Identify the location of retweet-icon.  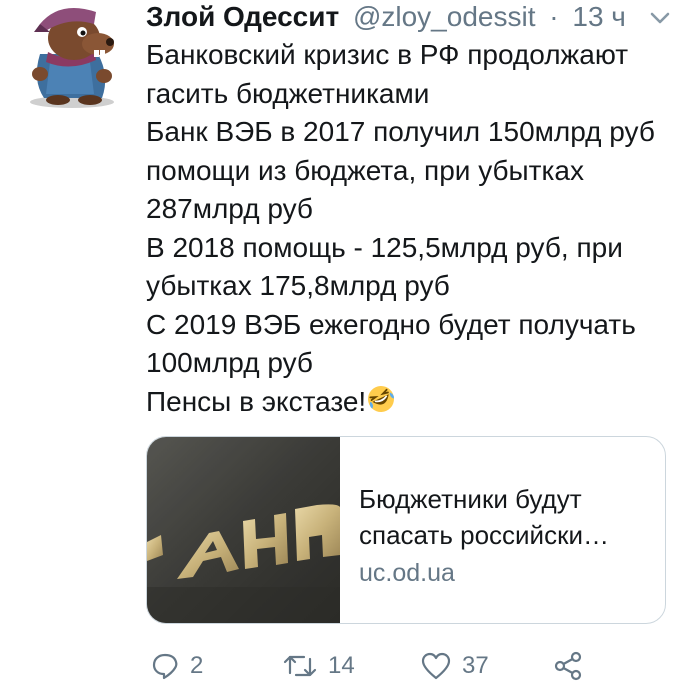
(300, 666).